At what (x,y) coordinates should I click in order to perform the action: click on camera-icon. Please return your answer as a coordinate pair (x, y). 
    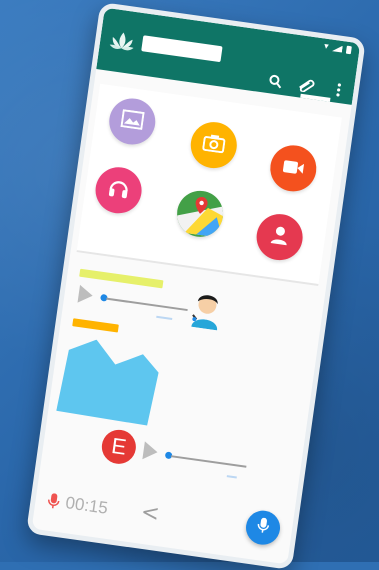
    Looking at the image, I should click on (213, 145).